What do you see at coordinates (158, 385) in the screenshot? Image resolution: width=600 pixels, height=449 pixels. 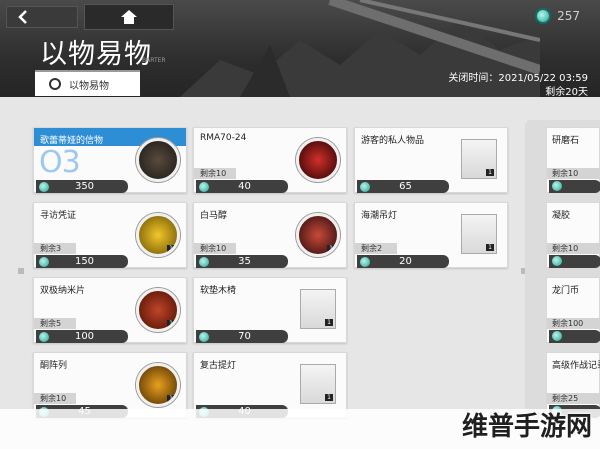 I see `ketone-array-icon: 1` at bounding box center [158, 385].